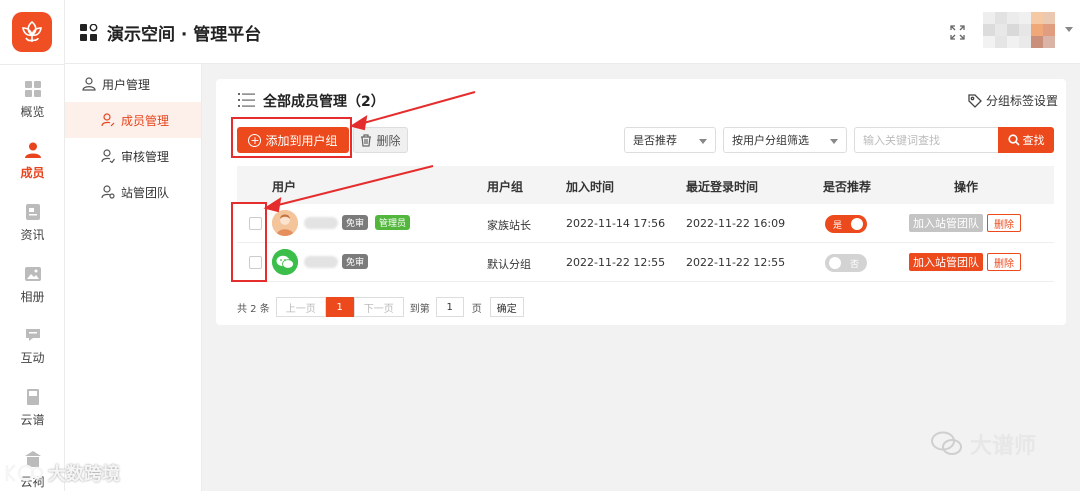 This screenshot has height=491, width=1080. I want to click on user-team-icon, so click(108, 192).